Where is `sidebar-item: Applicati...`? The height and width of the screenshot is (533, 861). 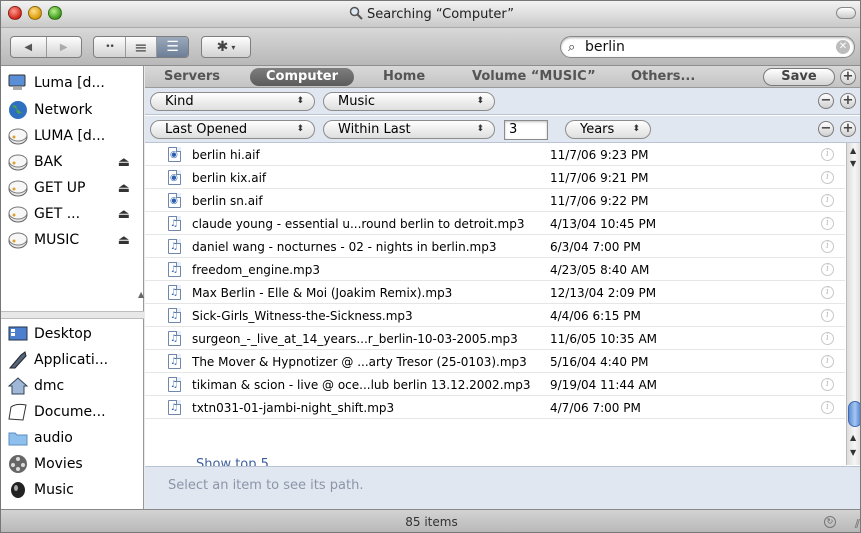
sidebar-item: Applicati... is located at coordinates (72, 360).